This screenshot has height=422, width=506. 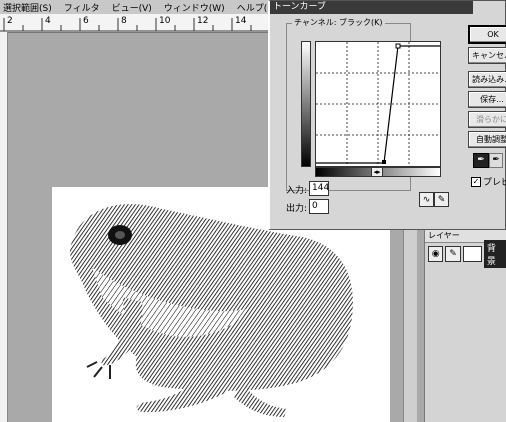 What do you see at coordinates (4, 227) in the screenshot?
I see `vertical-ruler` at bounding box center [4, 227].